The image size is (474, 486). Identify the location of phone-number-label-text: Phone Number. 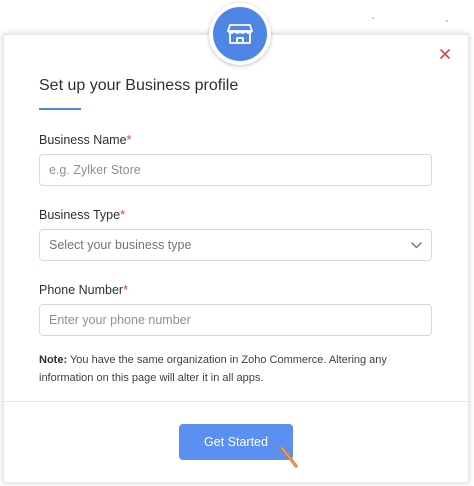
(81, 290).